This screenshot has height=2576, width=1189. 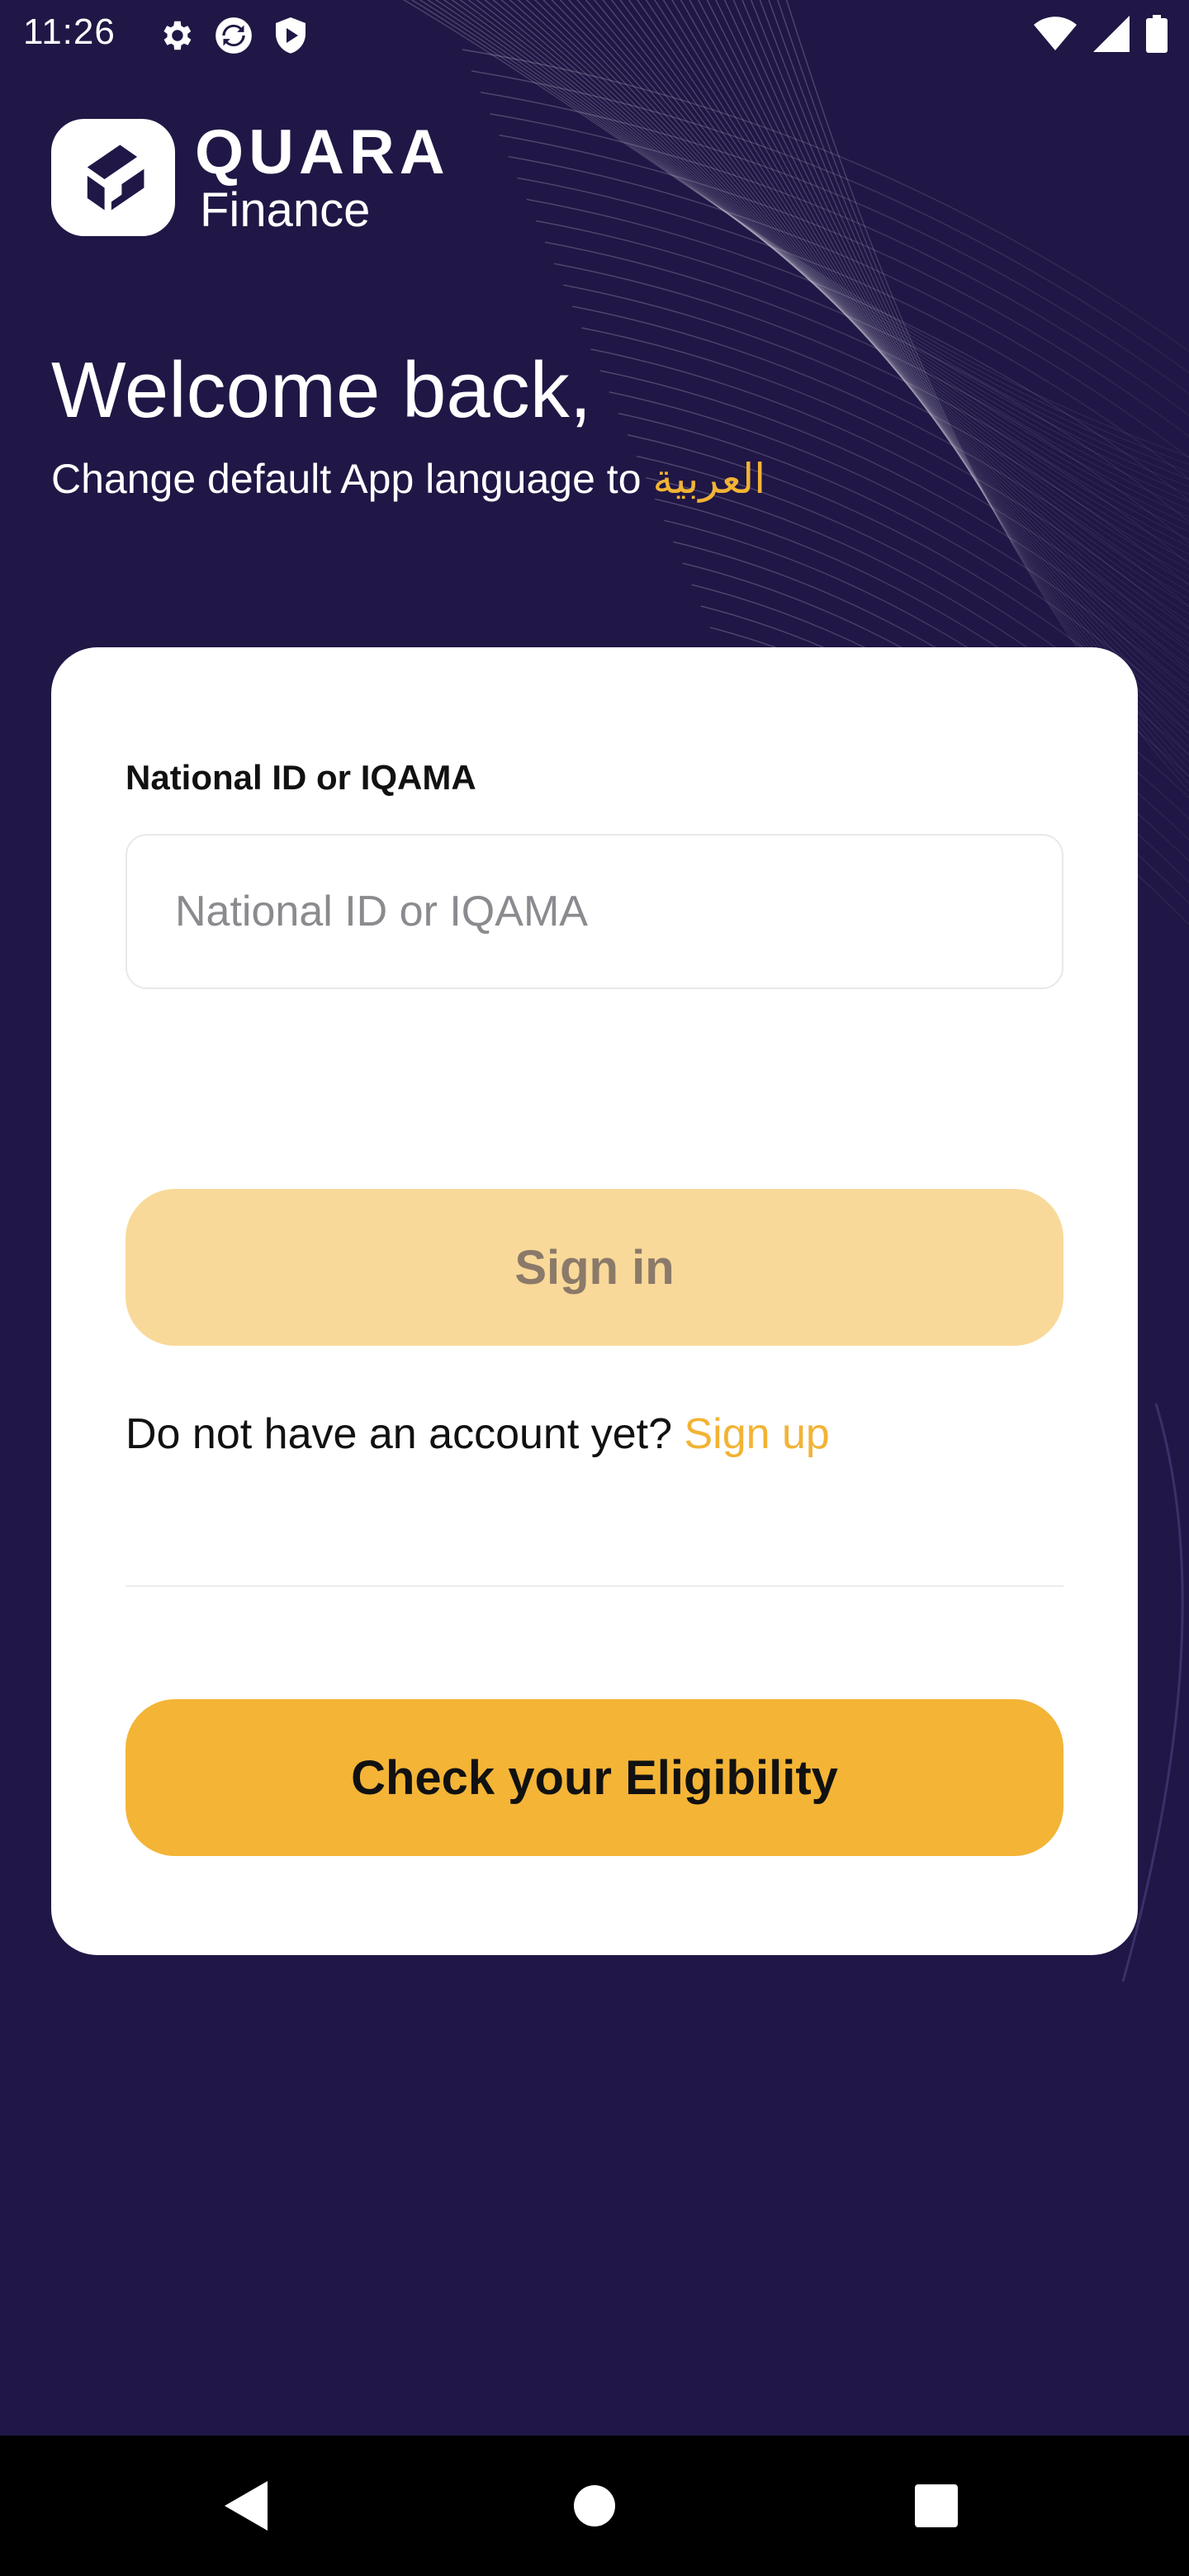 What do you see at coordinates (594, 1267) in the screenshot?
I see `sign-in-button: Sign in` at bounding box center [594, 1267].